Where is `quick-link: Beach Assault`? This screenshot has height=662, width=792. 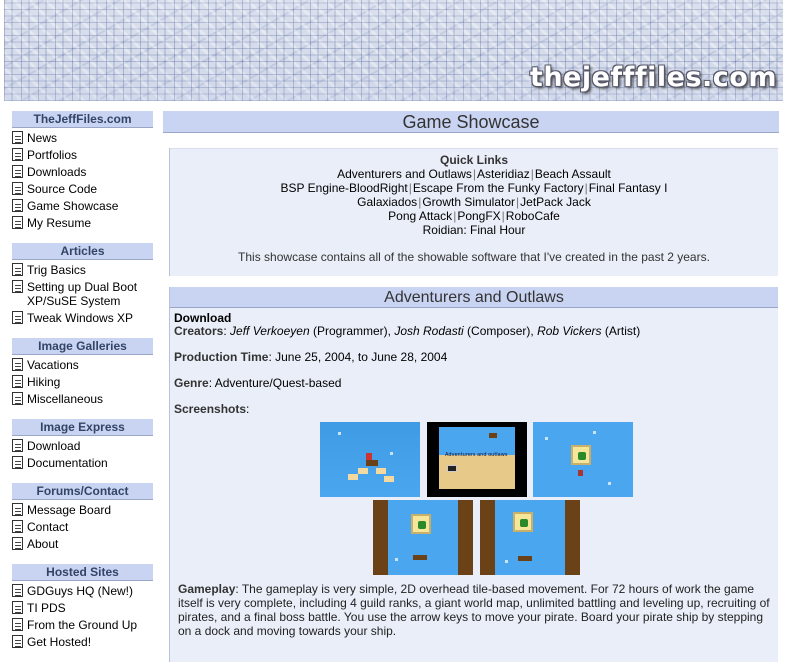
quick-link: Beach Assault is located at coordinates (573, 174).